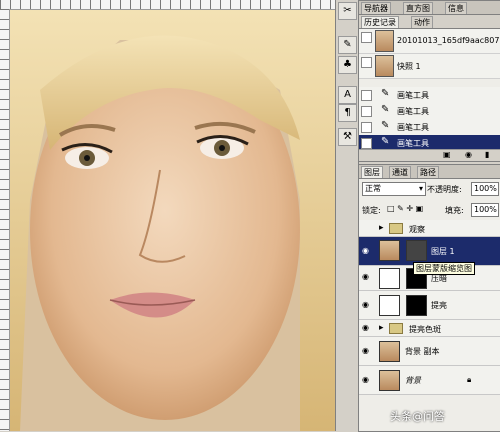 The height and width of the screenshot is (432, 500). Describe the element at coordinates (400, 172) in the screenshot. I see `tab-channels: 通道` at that location.